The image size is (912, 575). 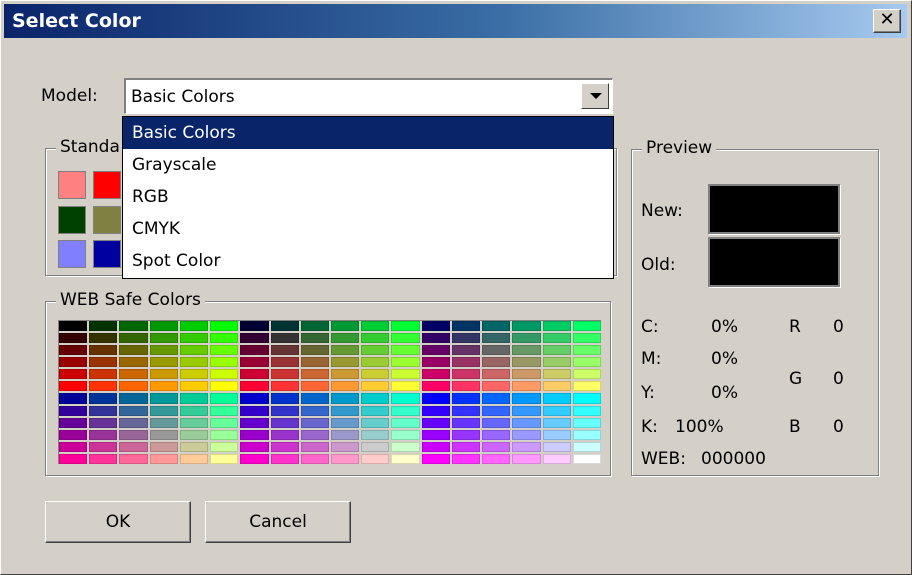 What do you see at coordinates (368, 96) in the screenshot?
I see `model-select: Basic Colors` at bounding box center [368, 96].